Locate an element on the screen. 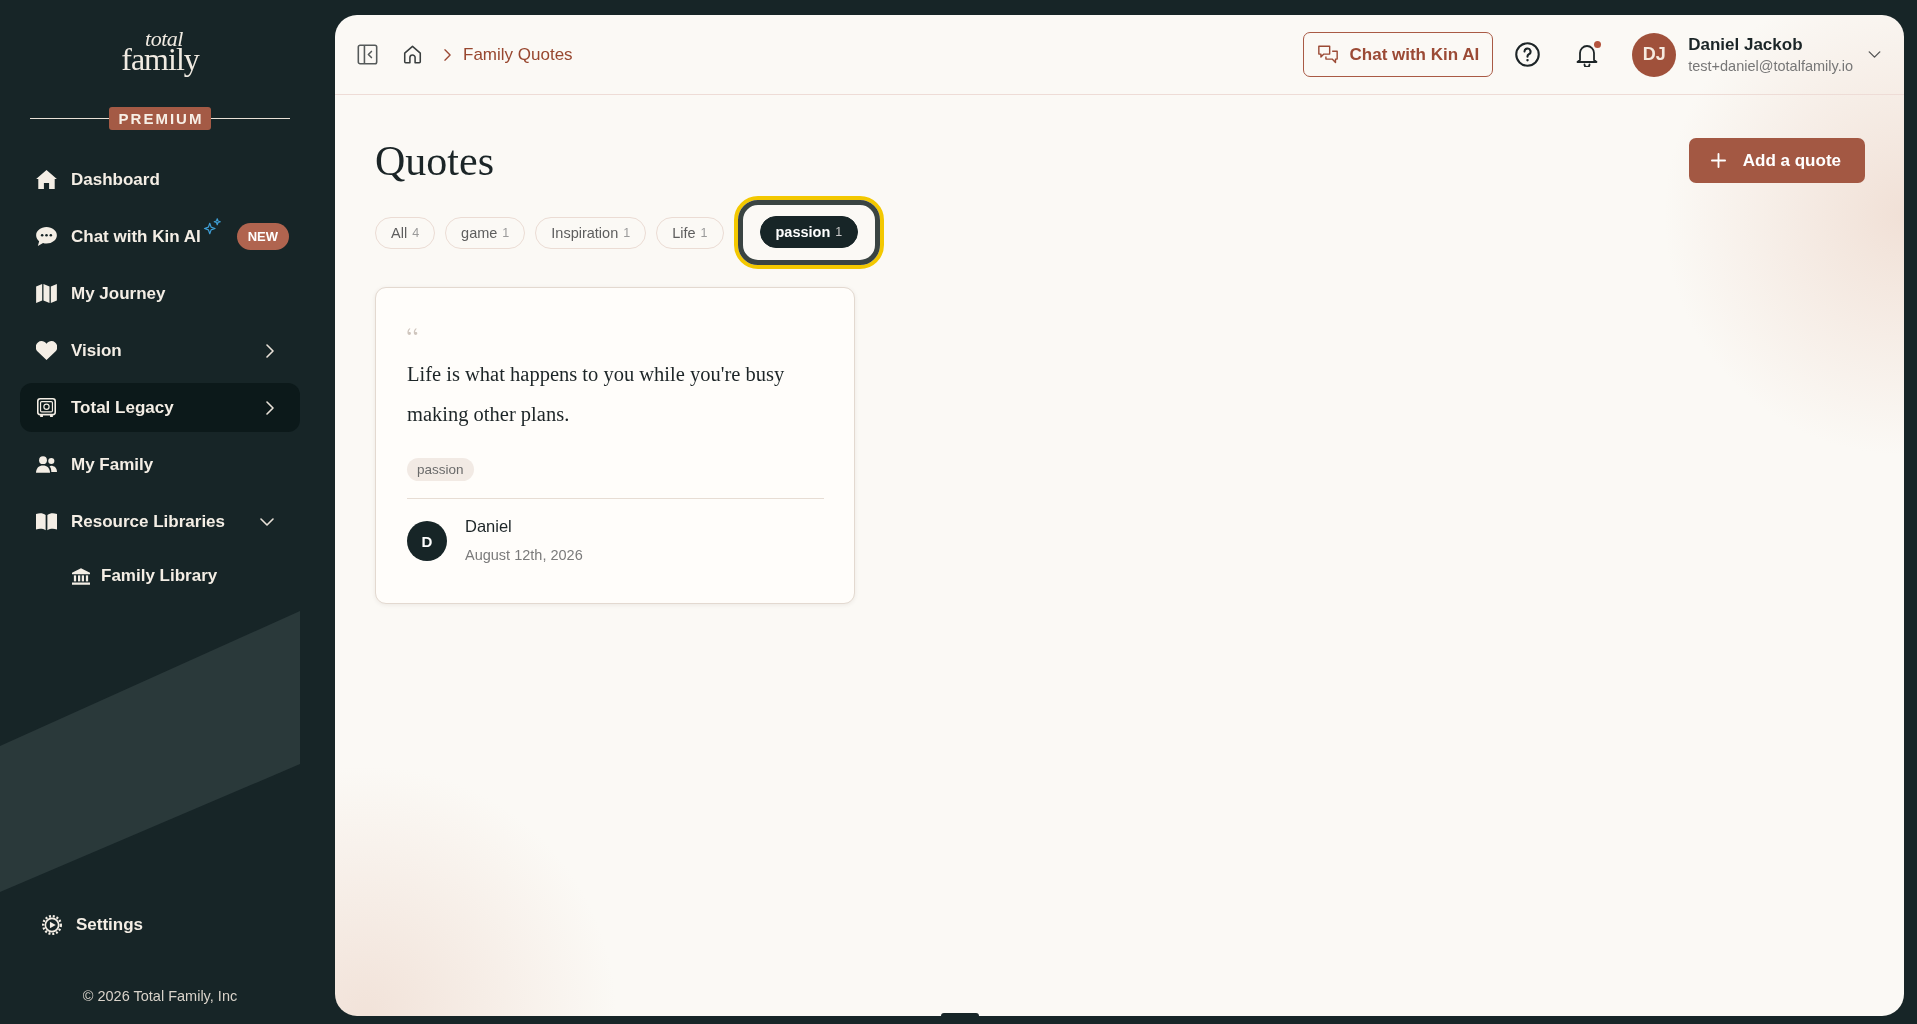 The width and height of the screenshot is (1917, 1024). drawer-handle is located at coordinates (960, 1015).